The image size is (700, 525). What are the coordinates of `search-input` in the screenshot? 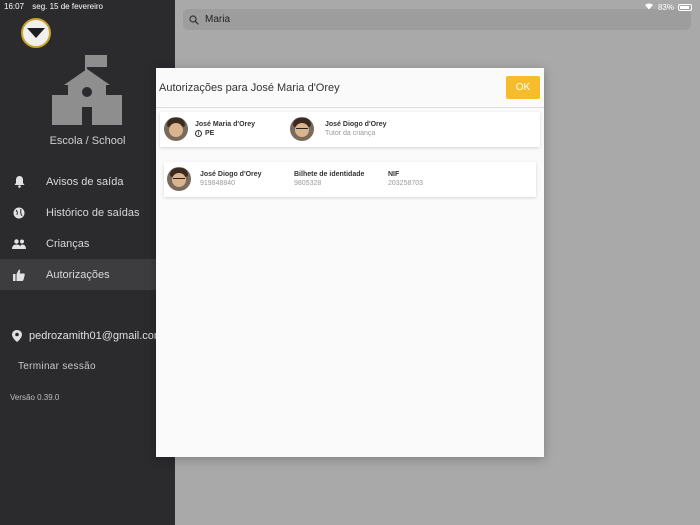 It's located at (435, 19).